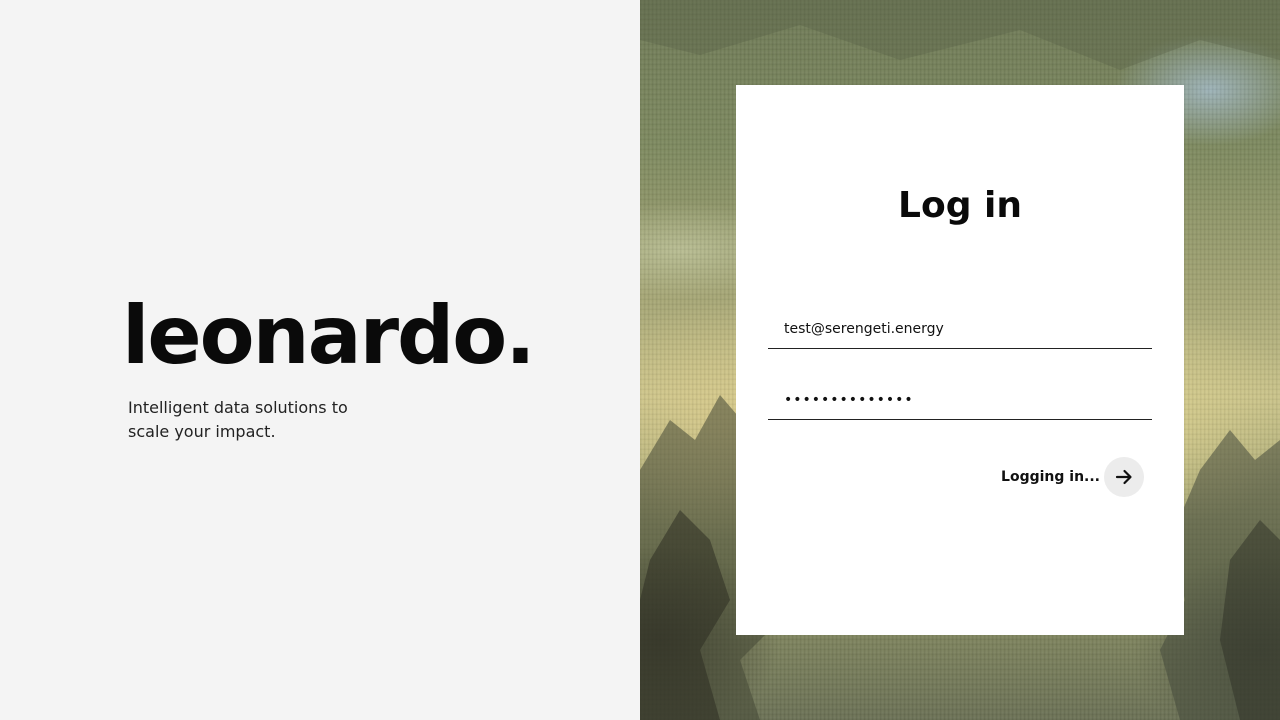  Describe the element at coordinates (960, 400) in the screenshot. I see `password-field` at that location.